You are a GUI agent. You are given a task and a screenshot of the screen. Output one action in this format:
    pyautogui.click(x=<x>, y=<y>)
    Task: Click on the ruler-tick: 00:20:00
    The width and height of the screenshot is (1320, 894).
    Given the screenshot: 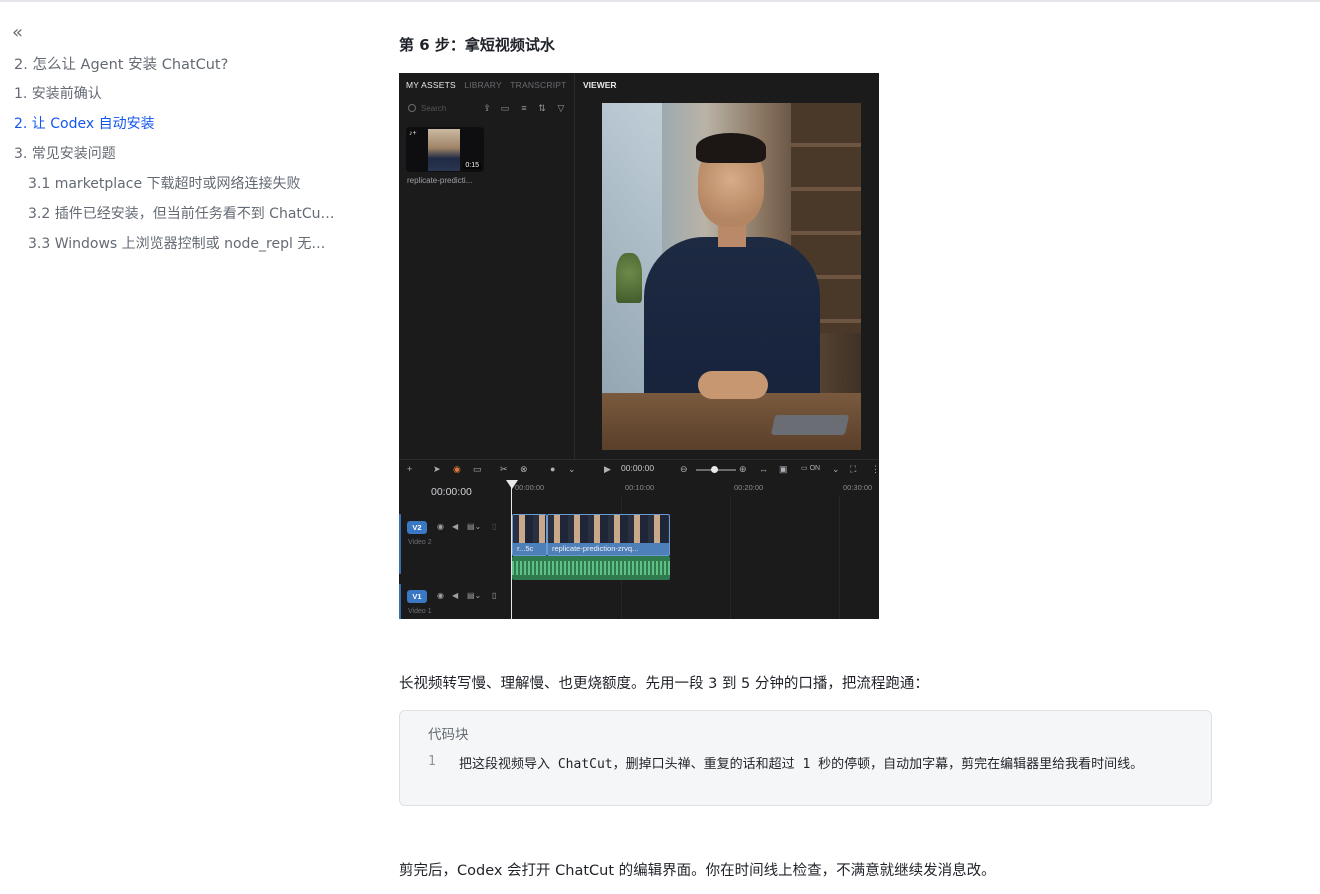 What is the action you would take?
    pyautogui.click(x=749, y=487)
    